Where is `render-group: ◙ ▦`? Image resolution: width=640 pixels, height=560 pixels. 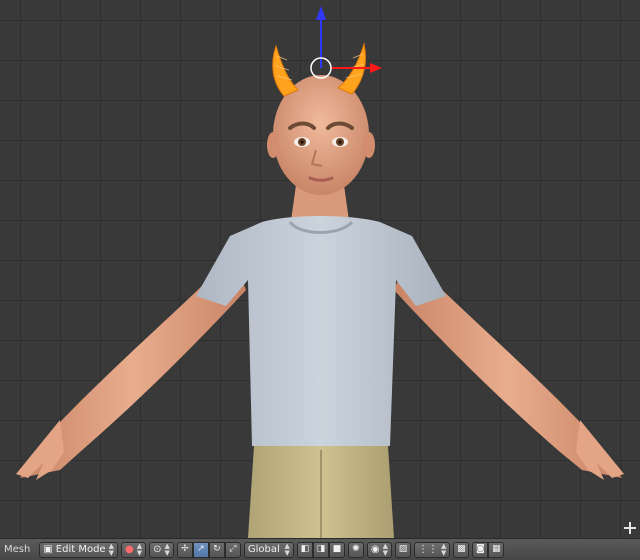 render-group: ◙ ▦ is located at coordinates (488, 549).